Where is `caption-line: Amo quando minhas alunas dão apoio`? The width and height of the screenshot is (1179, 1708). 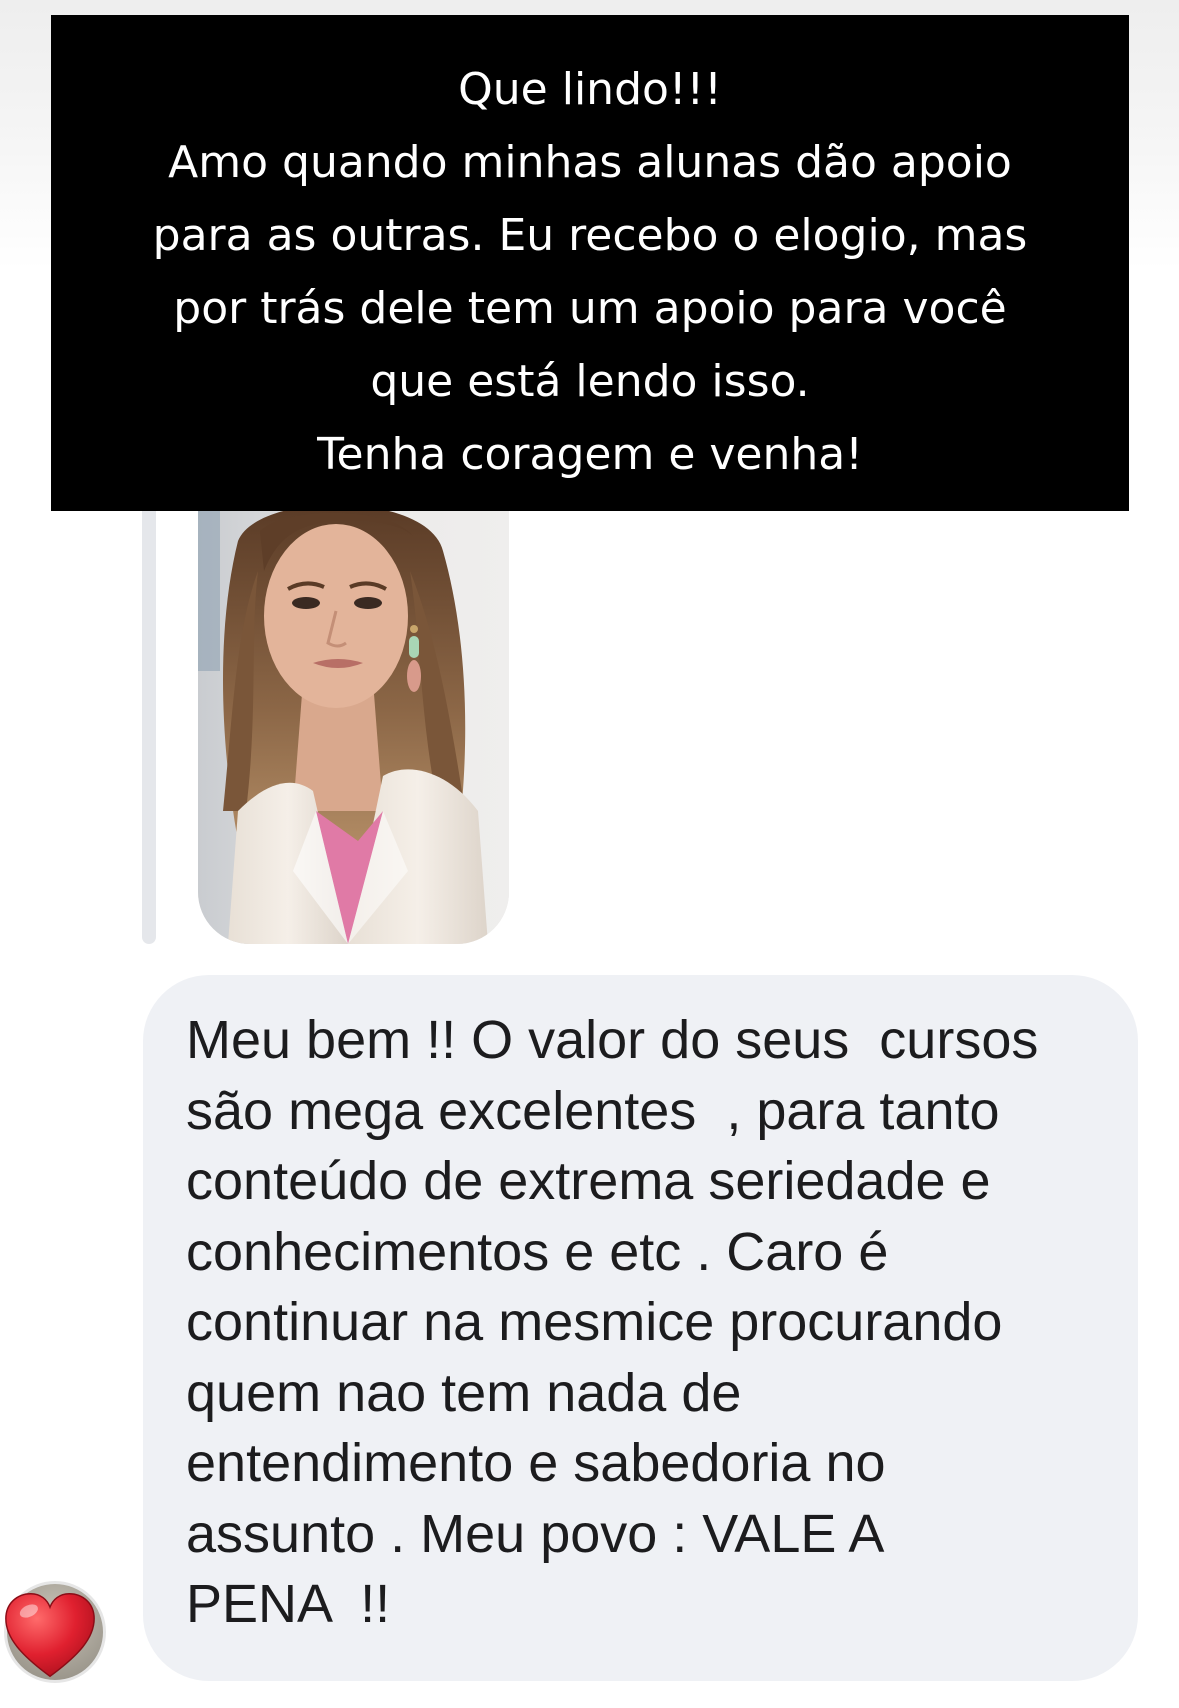
caption-line: Amo quando minhas alunas dão apoio is located at coordinates (590, 162).